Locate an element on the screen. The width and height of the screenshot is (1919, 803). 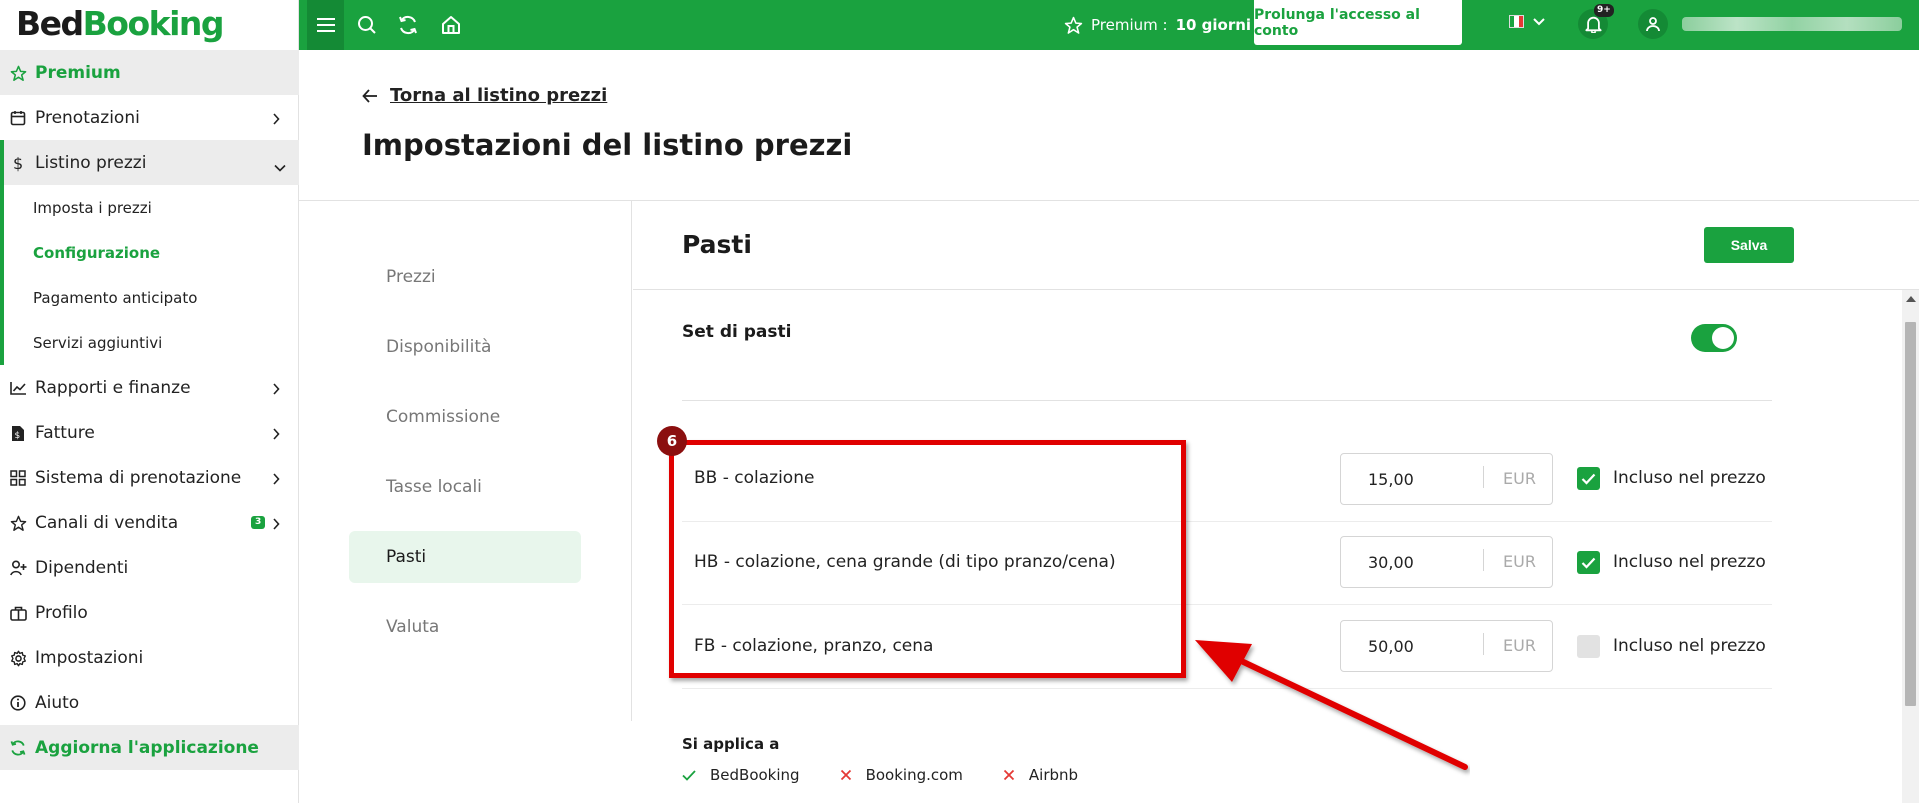
logo-booking: Booking is located at coordinates (153, 23).